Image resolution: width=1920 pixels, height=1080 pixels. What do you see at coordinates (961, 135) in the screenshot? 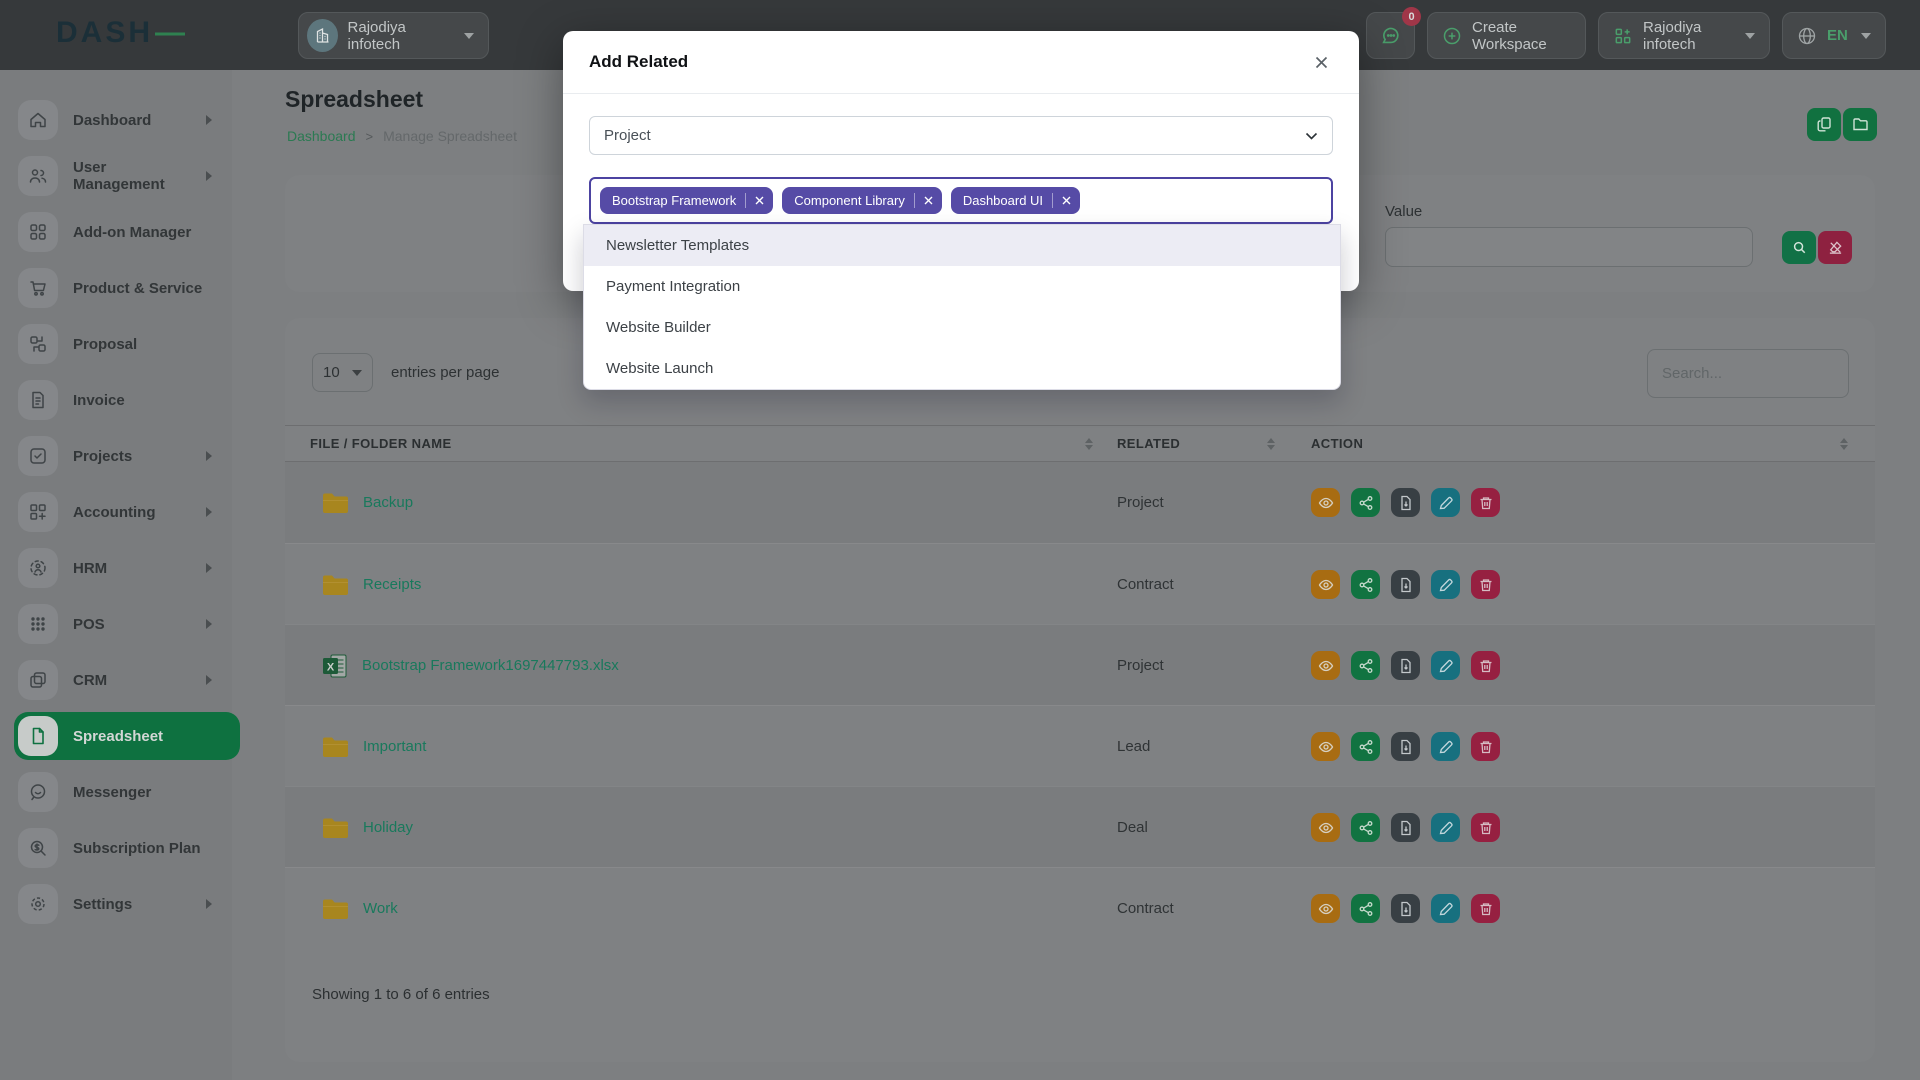
I see `related-type-select: Project` at bounding box center [961, 135].